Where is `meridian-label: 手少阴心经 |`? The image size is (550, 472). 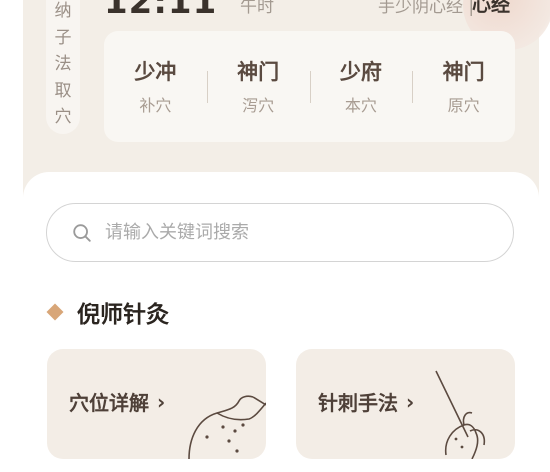 meridian-label: 手少阴心经 | is located at coordinates (426, 8).